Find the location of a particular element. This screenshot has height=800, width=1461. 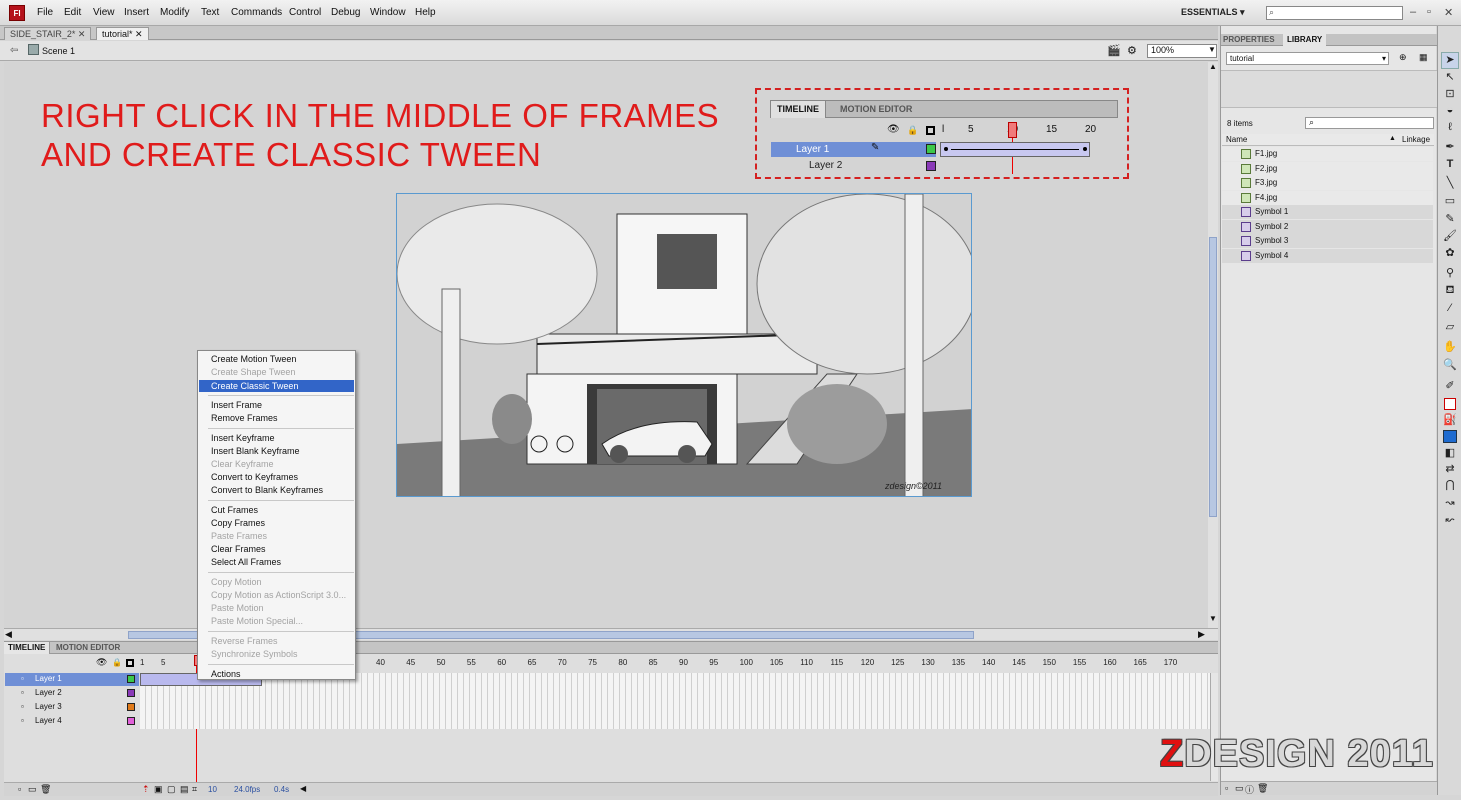

layer-row: ▫ Layer 3 is located at coordinates (72, 707).